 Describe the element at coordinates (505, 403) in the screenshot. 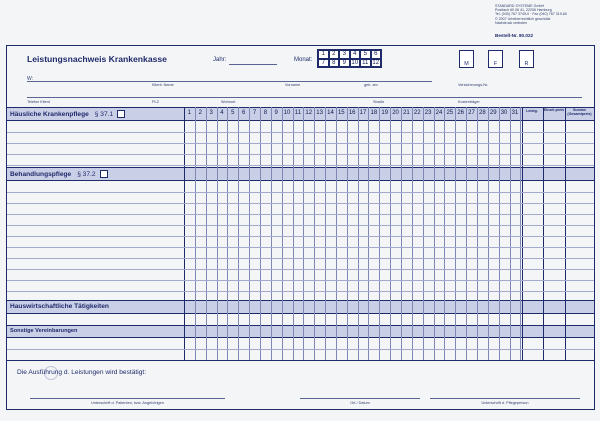

I see `sig-service-label: Unterschrift d. Pflegeperson` at that location.